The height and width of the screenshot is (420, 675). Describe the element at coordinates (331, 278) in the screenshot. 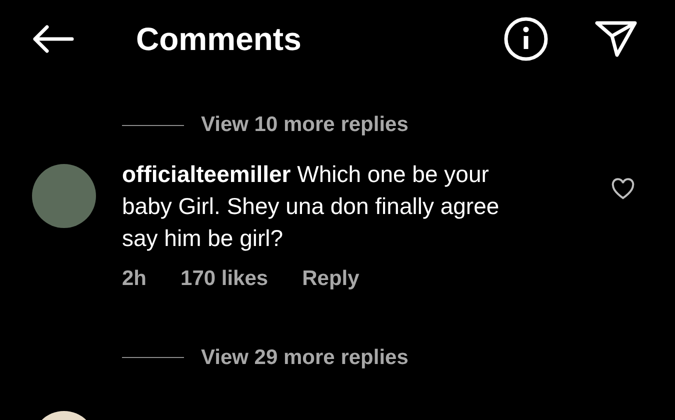

I see `reply-link: Reply` at that location.